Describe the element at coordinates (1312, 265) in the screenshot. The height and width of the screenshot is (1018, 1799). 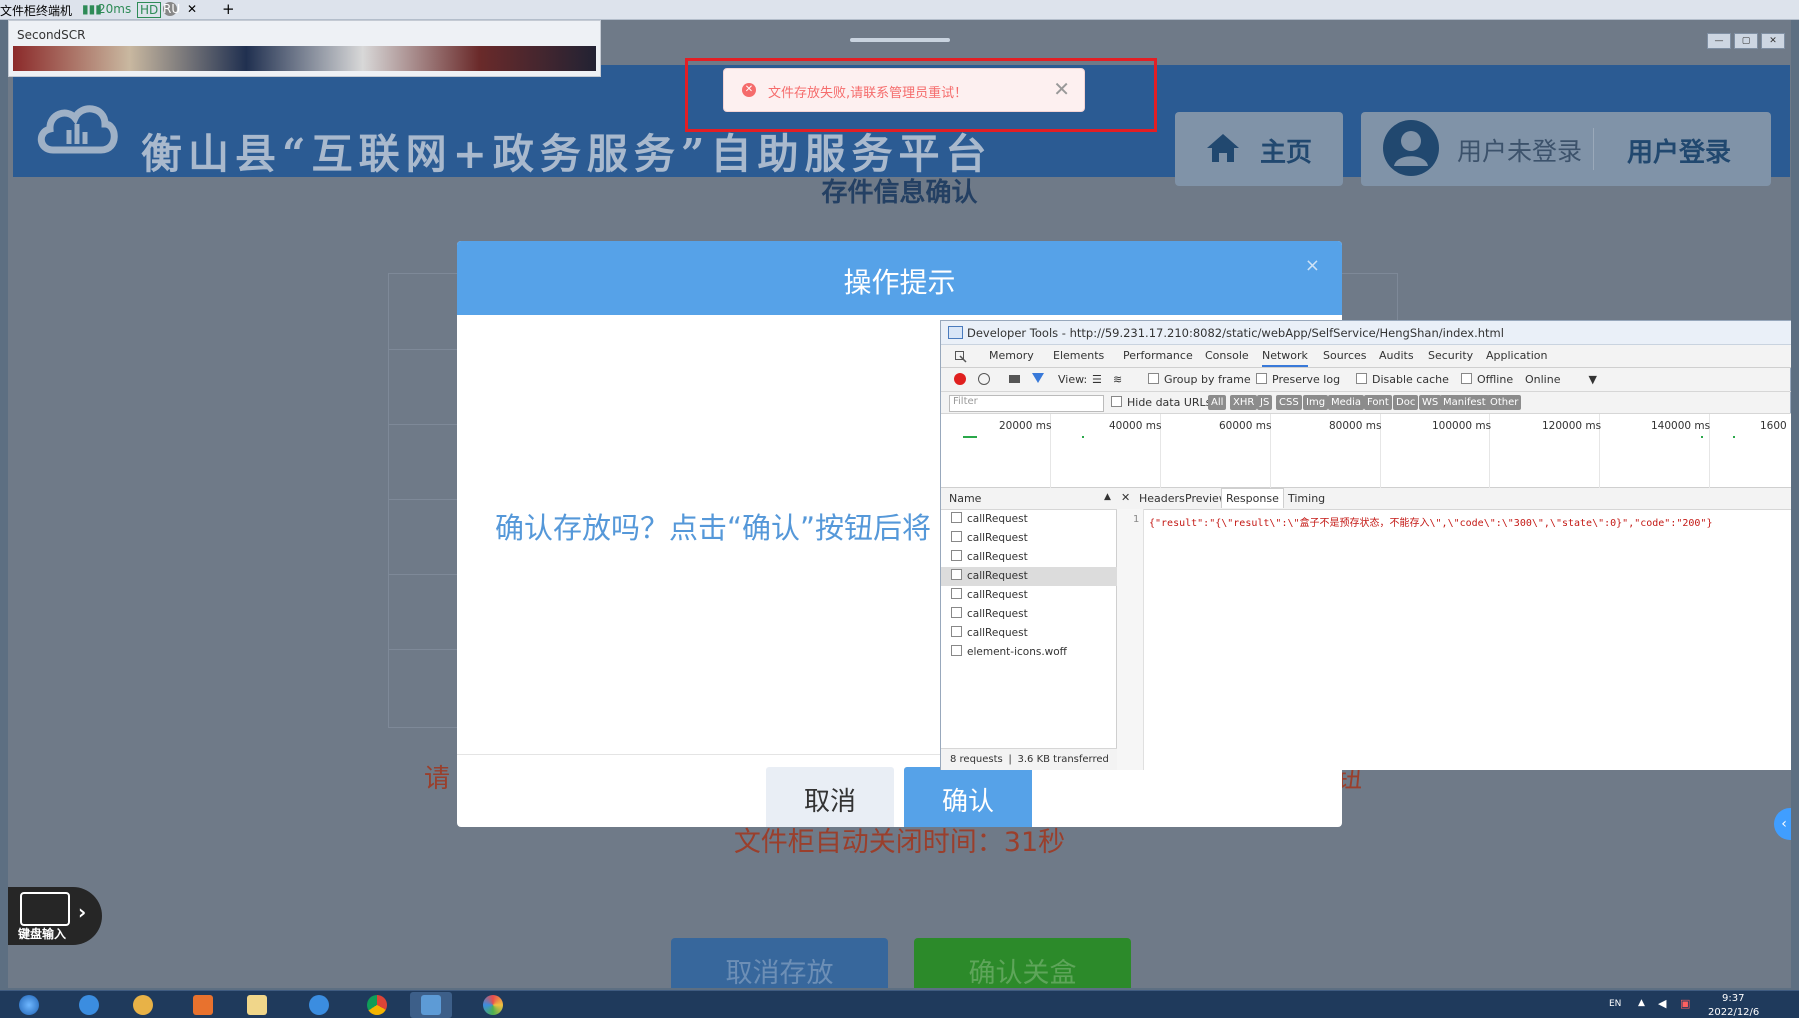
I see `dialog-close-icon: ×` at that location.